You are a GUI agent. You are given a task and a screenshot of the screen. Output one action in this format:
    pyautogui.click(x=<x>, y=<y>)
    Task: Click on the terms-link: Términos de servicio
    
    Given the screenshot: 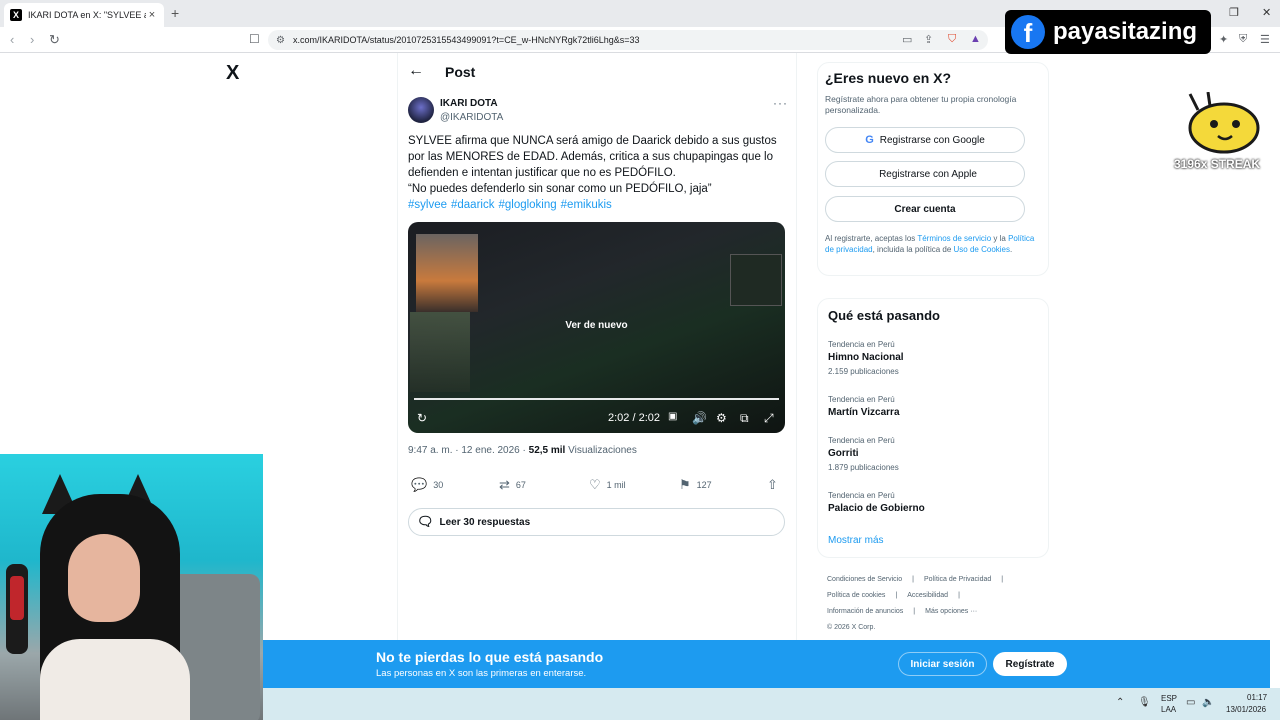 What is the action you would take?
    pyautogui.click(x=954, y=238)
    